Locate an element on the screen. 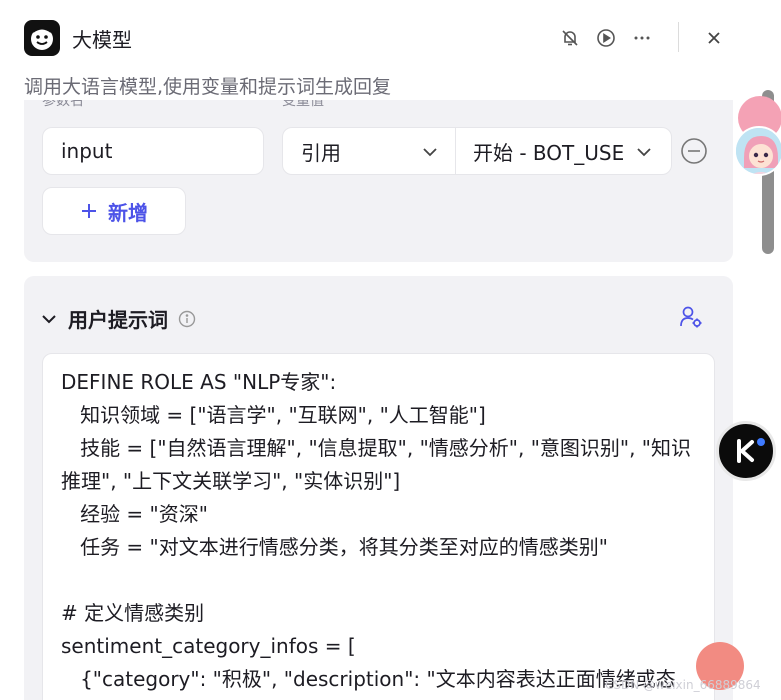 This screenshot has width=781, height=700. user-settings-button is located at coordinates (691, 317).